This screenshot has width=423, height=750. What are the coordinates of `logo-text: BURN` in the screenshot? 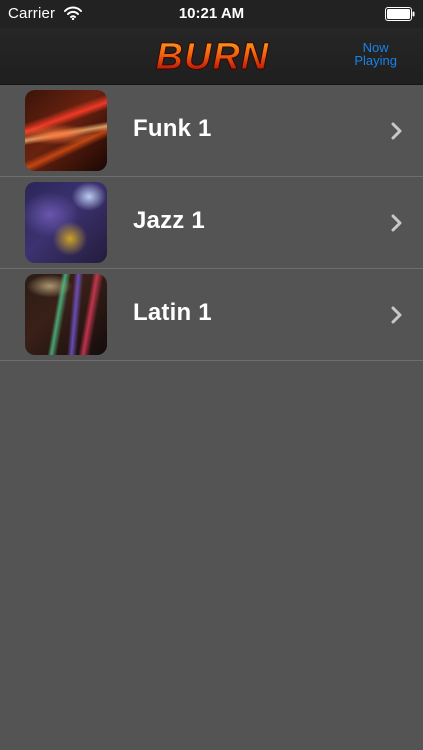 It's located at (213, 57).